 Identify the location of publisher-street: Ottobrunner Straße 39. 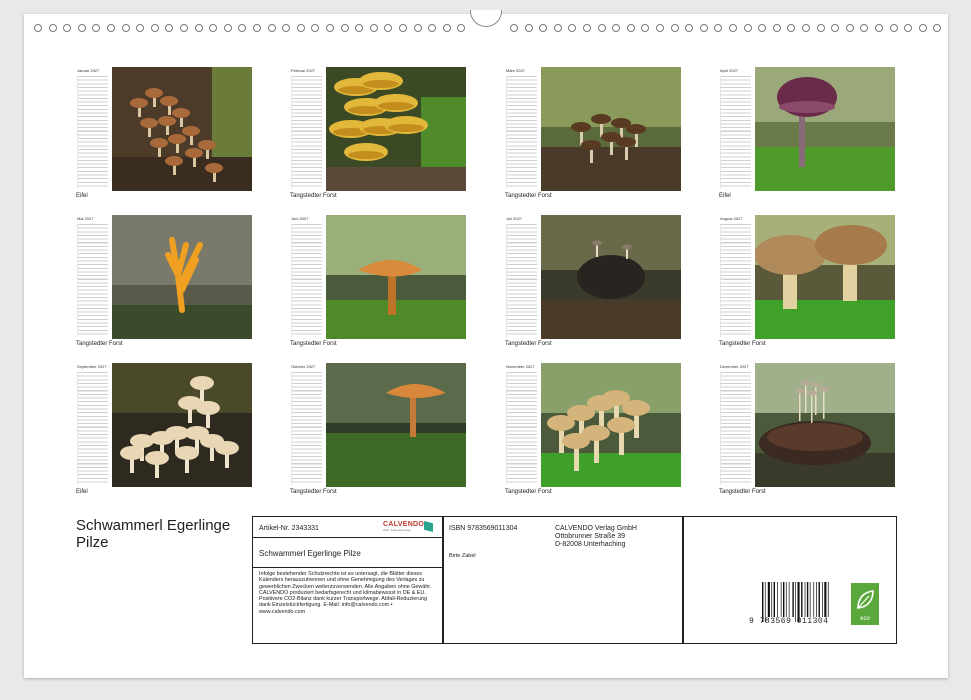
(590, 536).